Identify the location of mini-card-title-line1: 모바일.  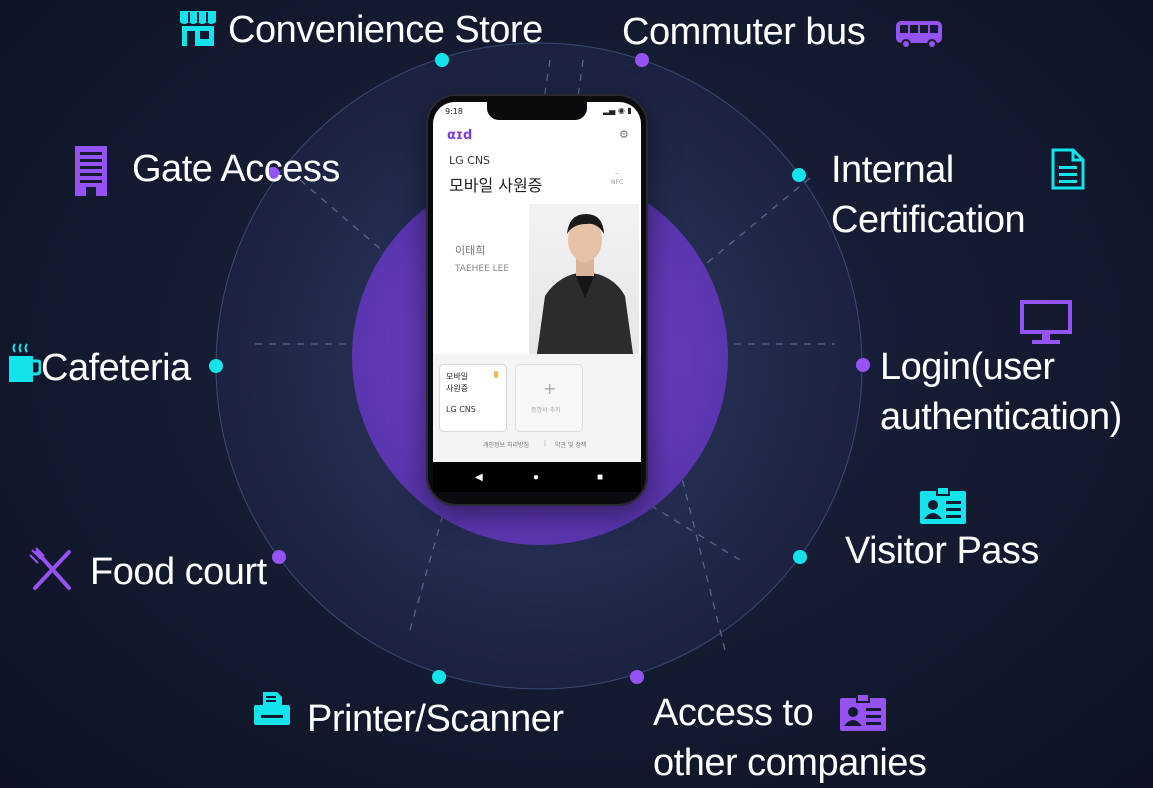
(457, 376).